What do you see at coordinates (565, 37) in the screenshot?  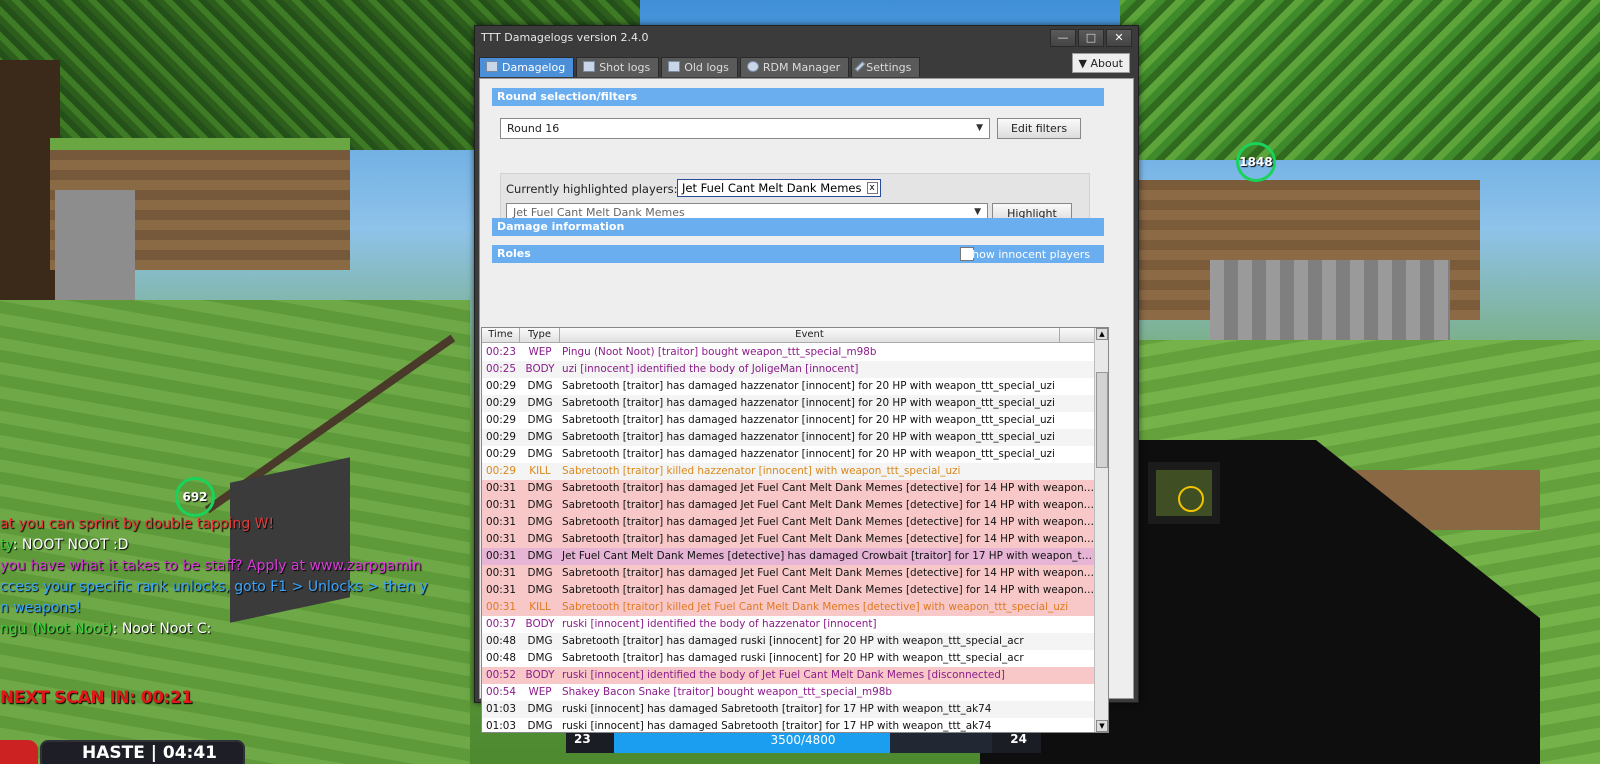 I see `window-title: TTT Damagelogs version 2.4.0` at bounding box center [565, 37].